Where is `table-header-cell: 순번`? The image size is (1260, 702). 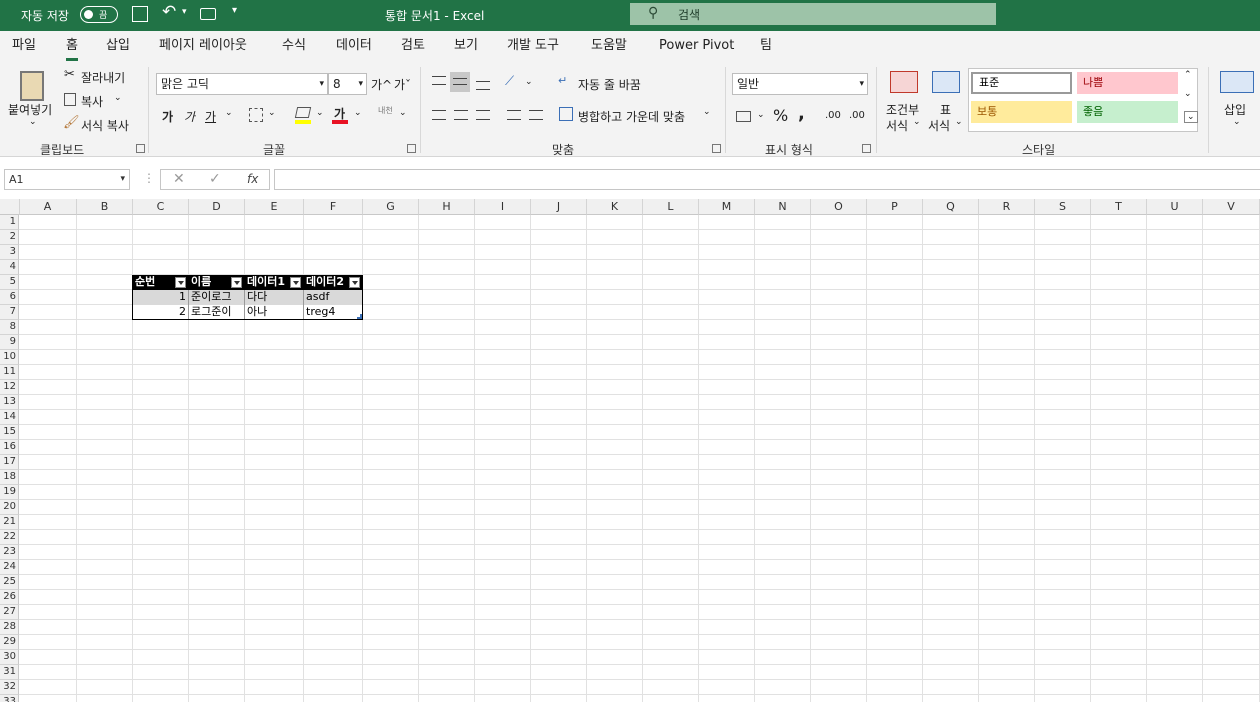
table-header-cell: 순번 is located at coordinates (161, 282).